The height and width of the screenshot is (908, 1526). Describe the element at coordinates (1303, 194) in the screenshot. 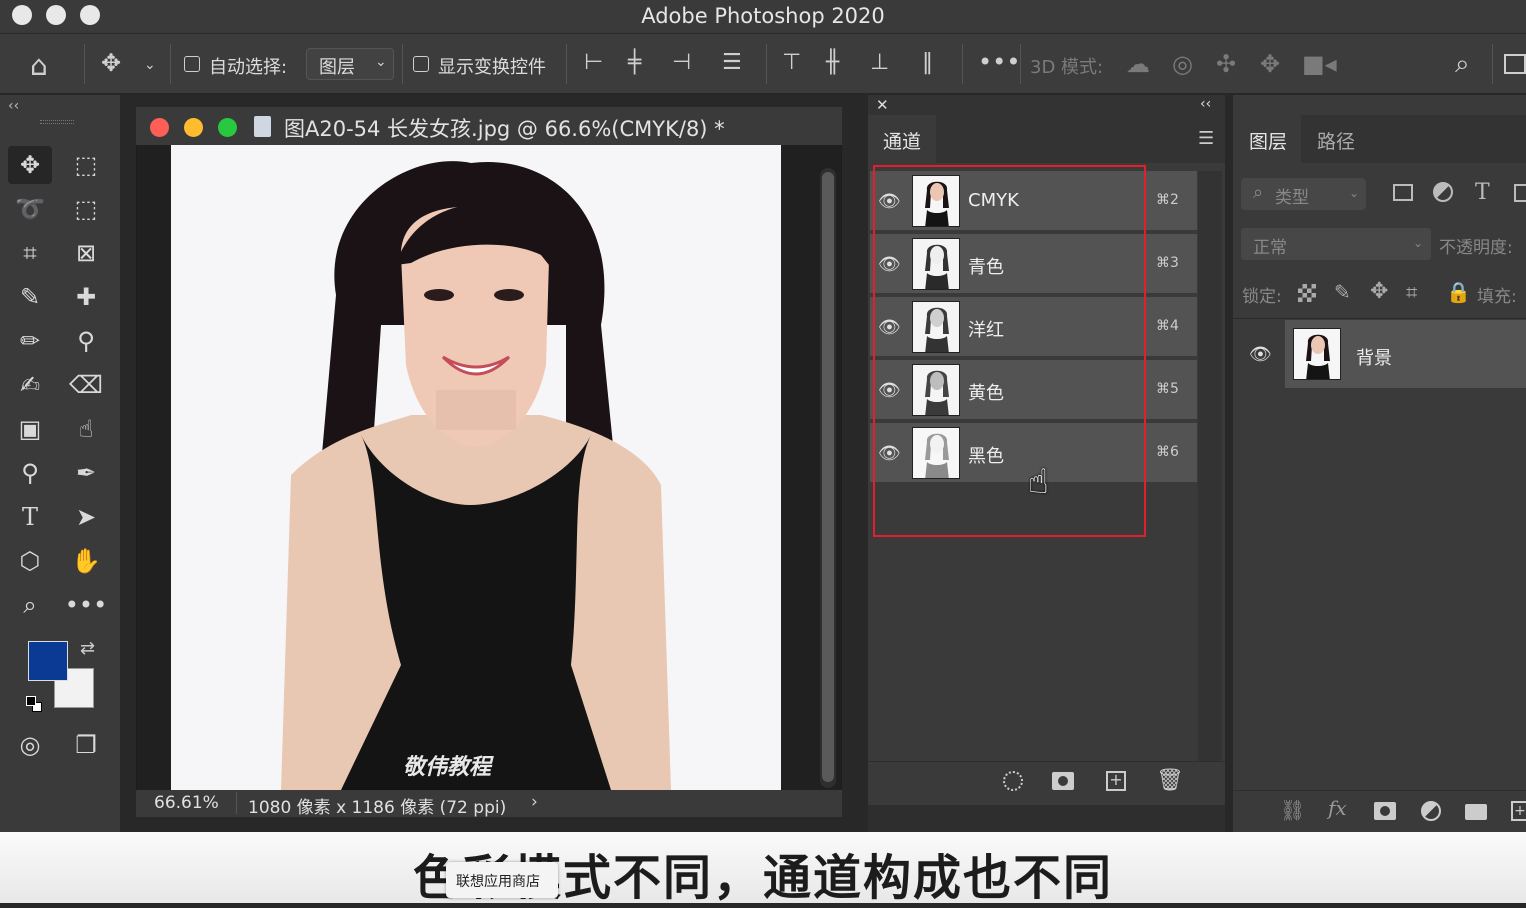

I see `layer-filter-dropdown: ⌕ 类型 ⌄` at that location.